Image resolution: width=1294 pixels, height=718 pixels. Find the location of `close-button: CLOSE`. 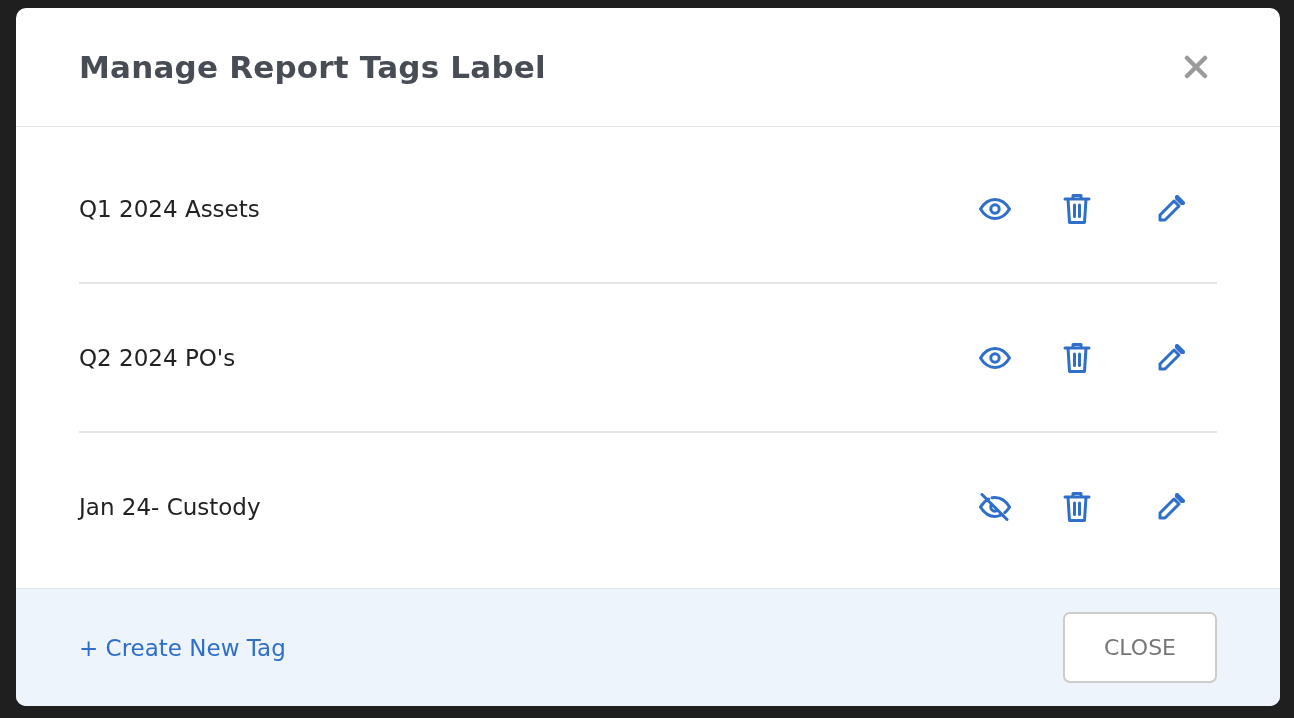

close-button: CLOSE is located at coordinates (1140, 647).